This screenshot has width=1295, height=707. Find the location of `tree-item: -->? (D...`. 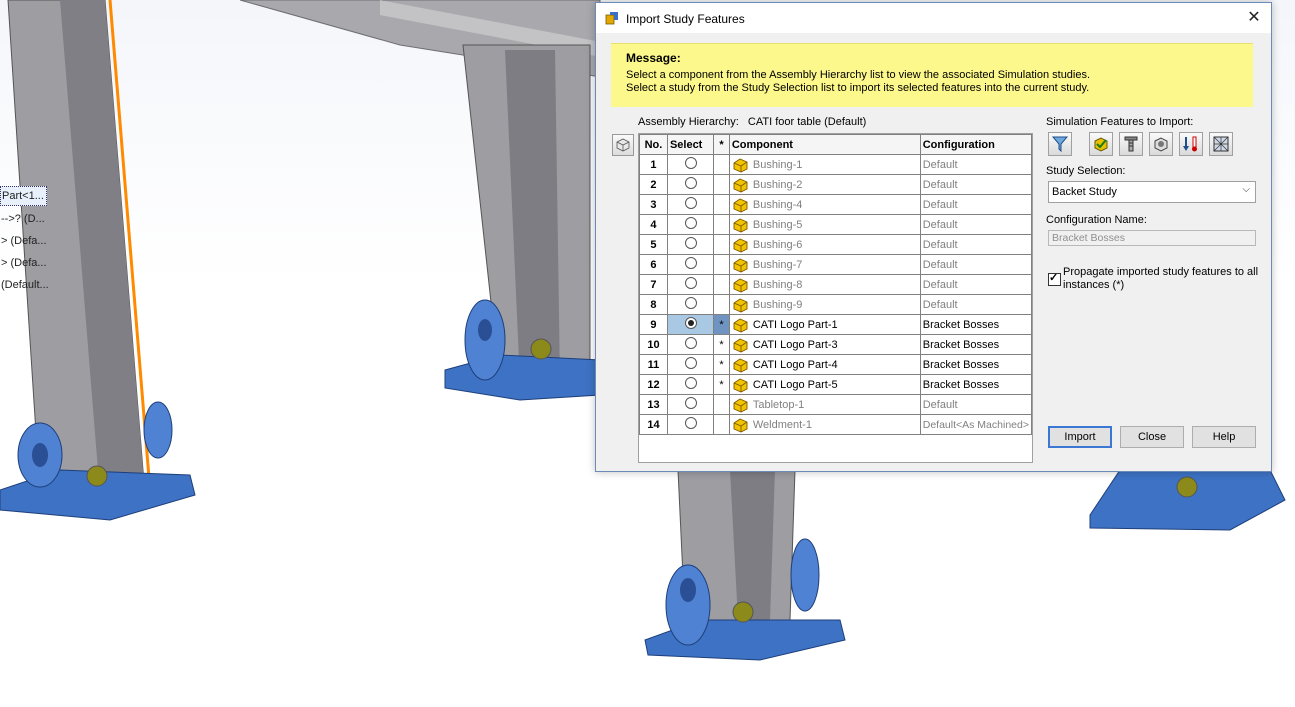

tree-item: -->? (D... is located at coordinates (30, 219).